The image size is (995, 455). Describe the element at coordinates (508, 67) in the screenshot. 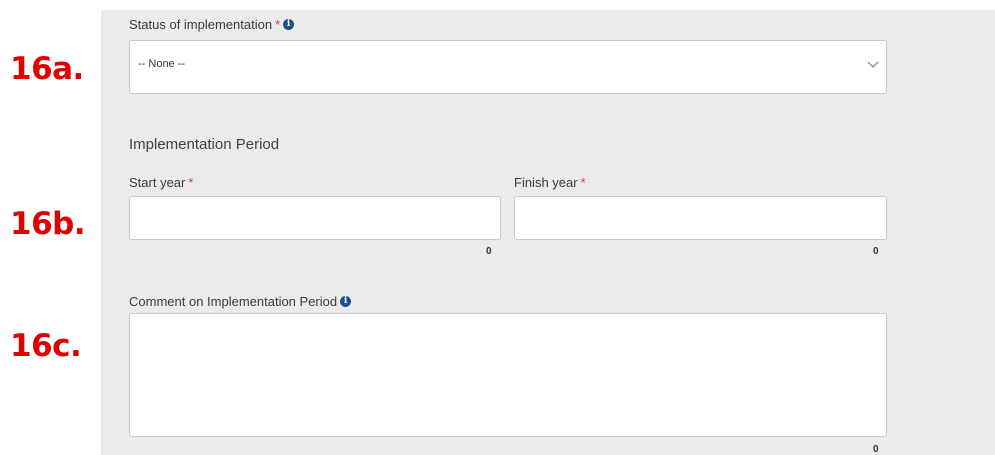

I see `status-select: -- None --` at that location.